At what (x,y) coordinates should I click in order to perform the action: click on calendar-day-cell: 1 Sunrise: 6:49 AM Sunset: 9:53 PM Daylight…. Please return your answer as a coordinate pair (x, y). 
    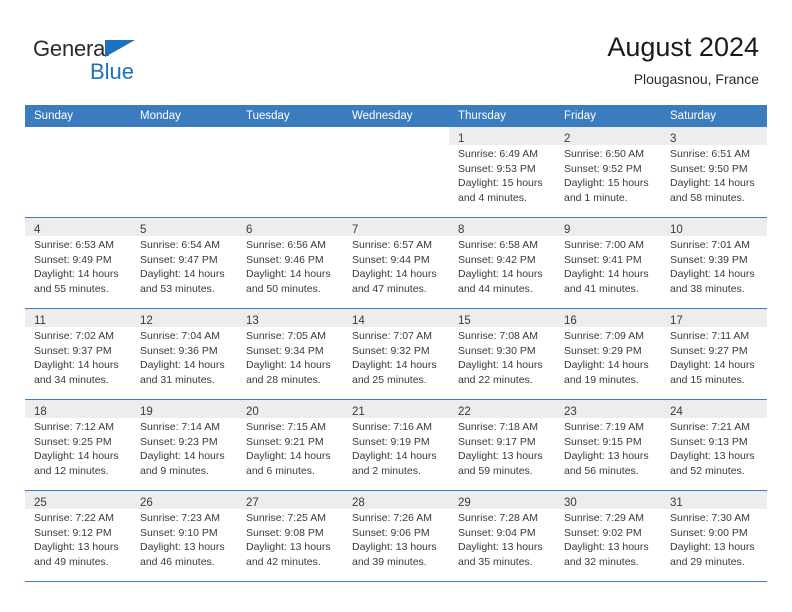
    Looking at the image, I should click on (502, 172).